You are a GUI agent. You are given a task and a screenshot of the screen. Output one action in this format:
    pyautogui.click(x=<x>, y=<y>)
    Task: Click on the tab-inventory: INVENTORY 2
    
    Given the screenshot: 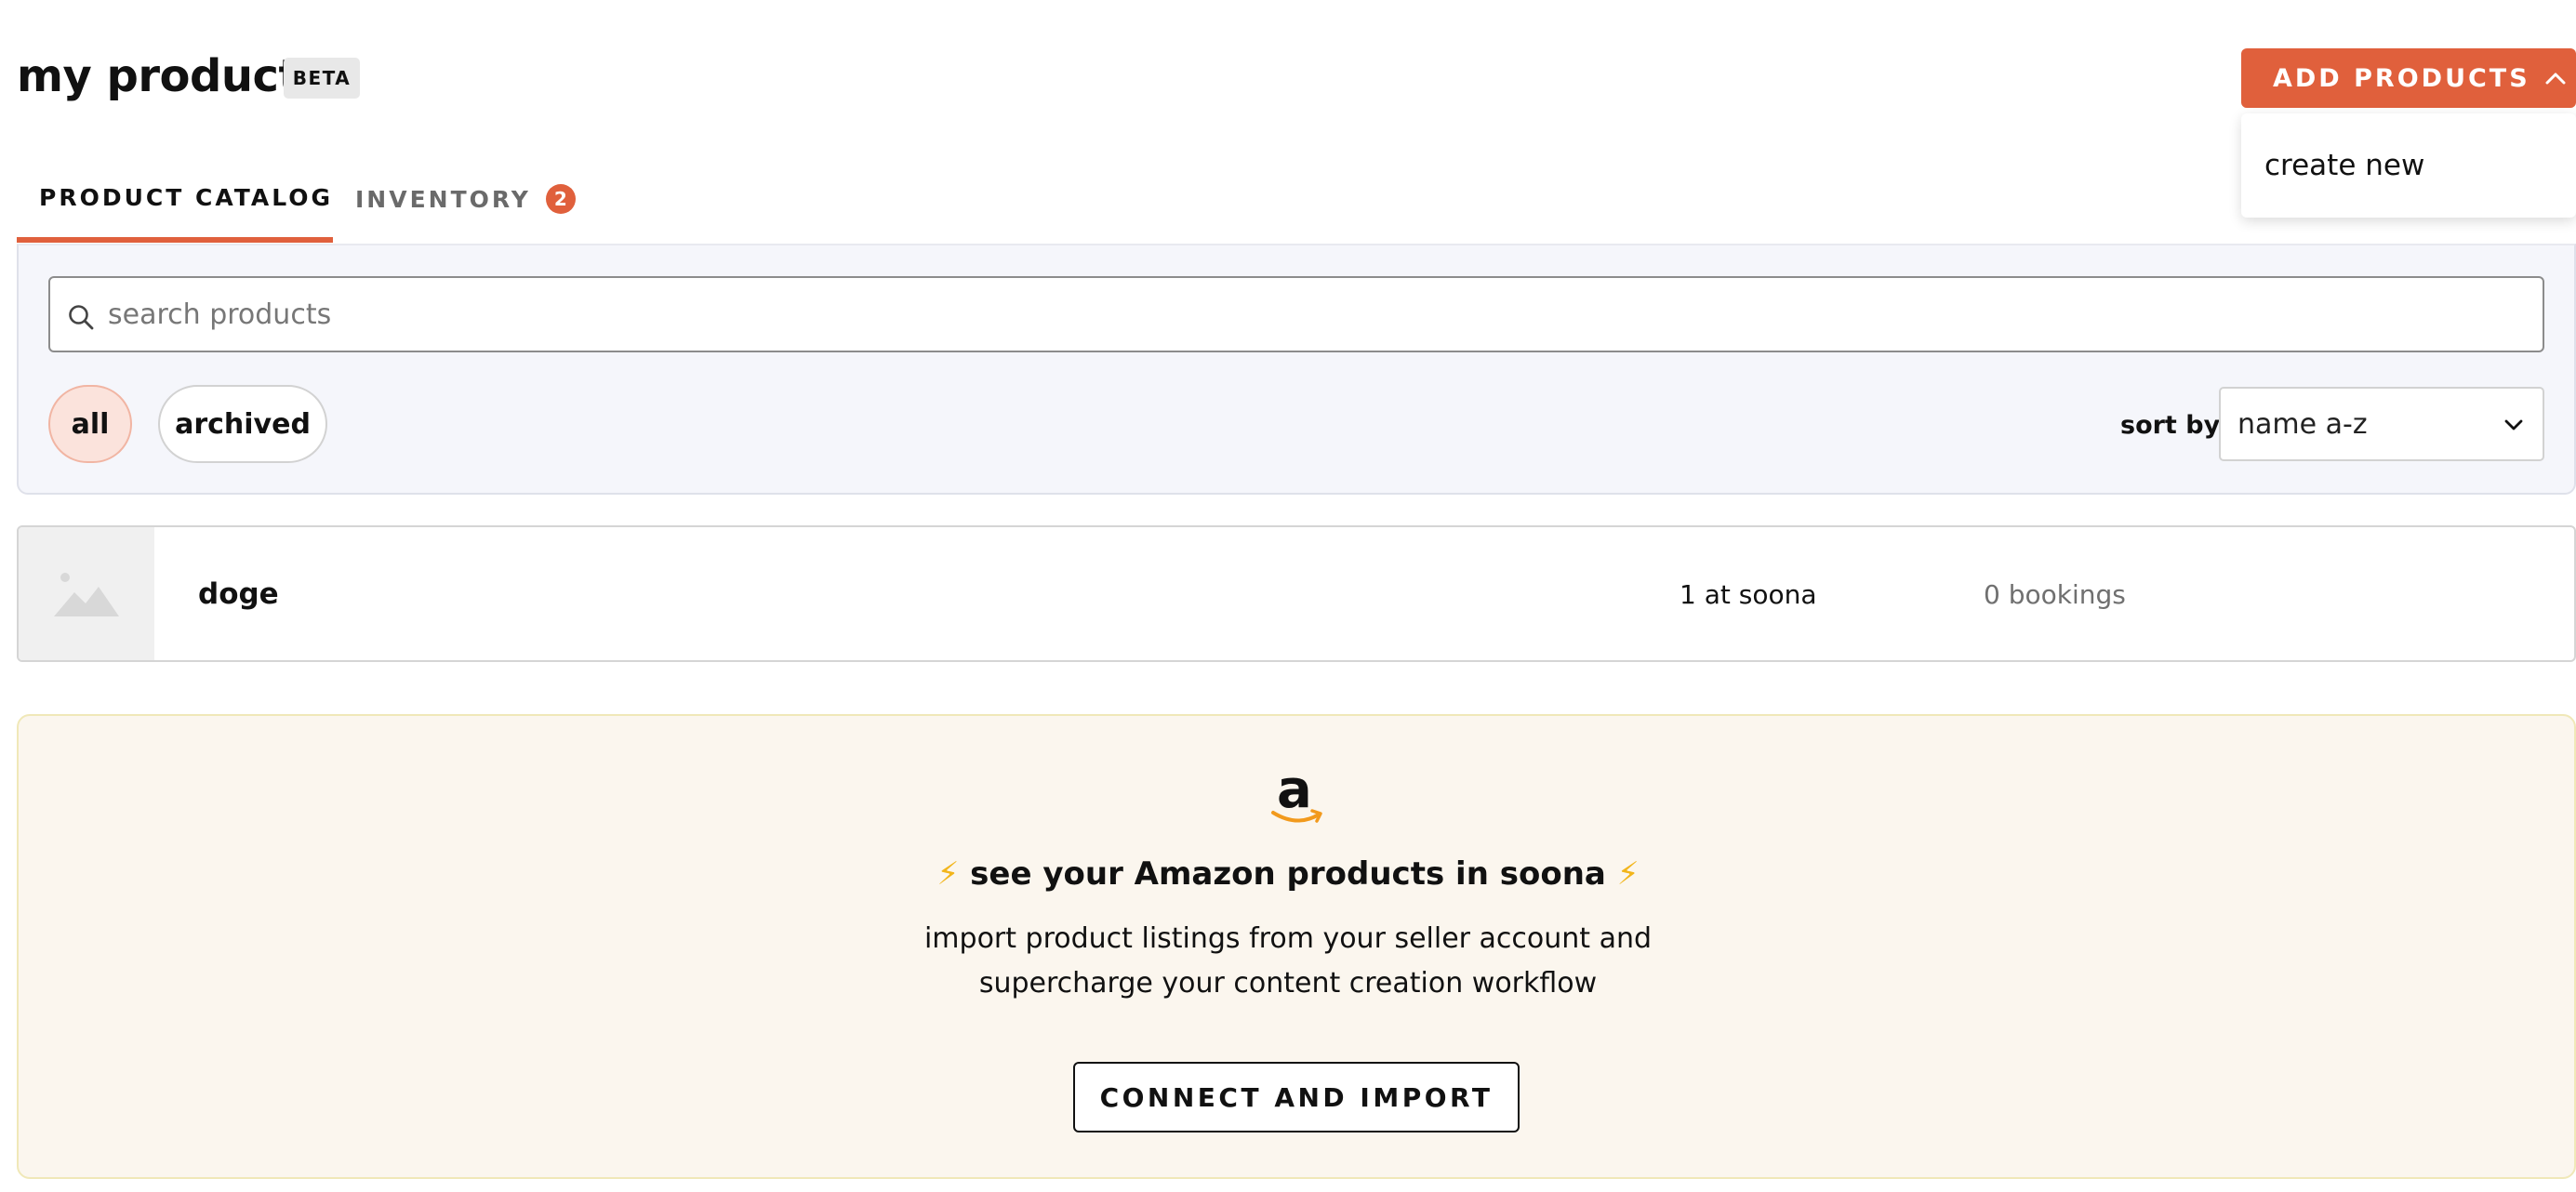 What is the action you would take?
    pyautogui.click(x=465, y=199)
    